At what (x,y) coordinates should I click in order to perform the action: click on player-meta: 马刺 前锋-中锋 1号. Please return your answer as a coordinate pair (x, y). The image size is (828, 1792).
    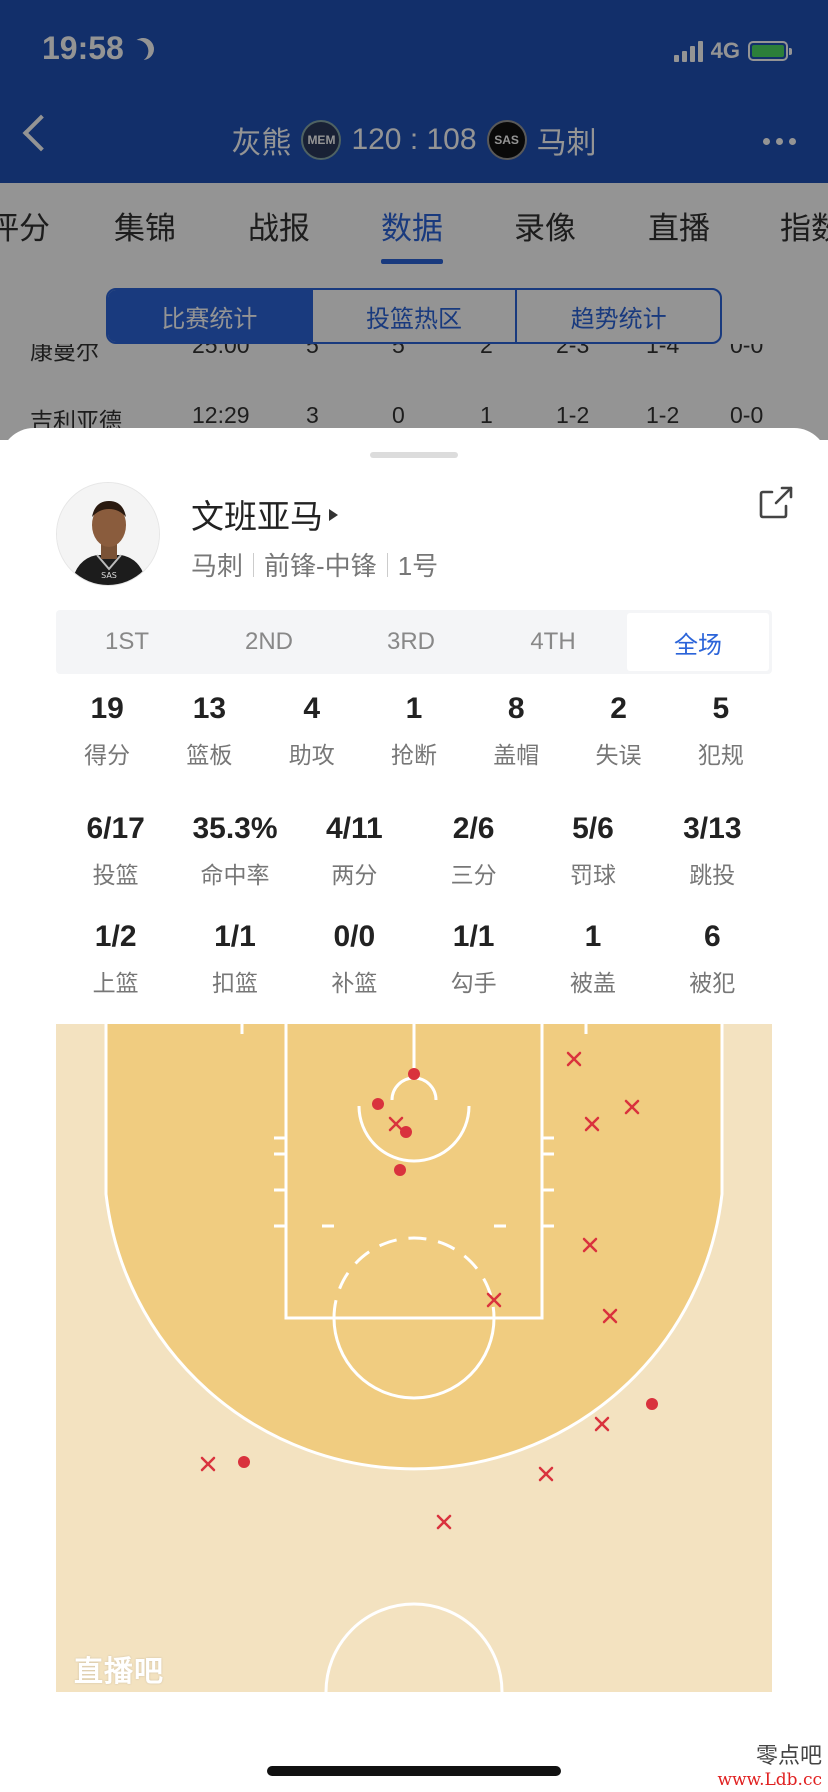
    Looking at the image, I should click on (314, 564).